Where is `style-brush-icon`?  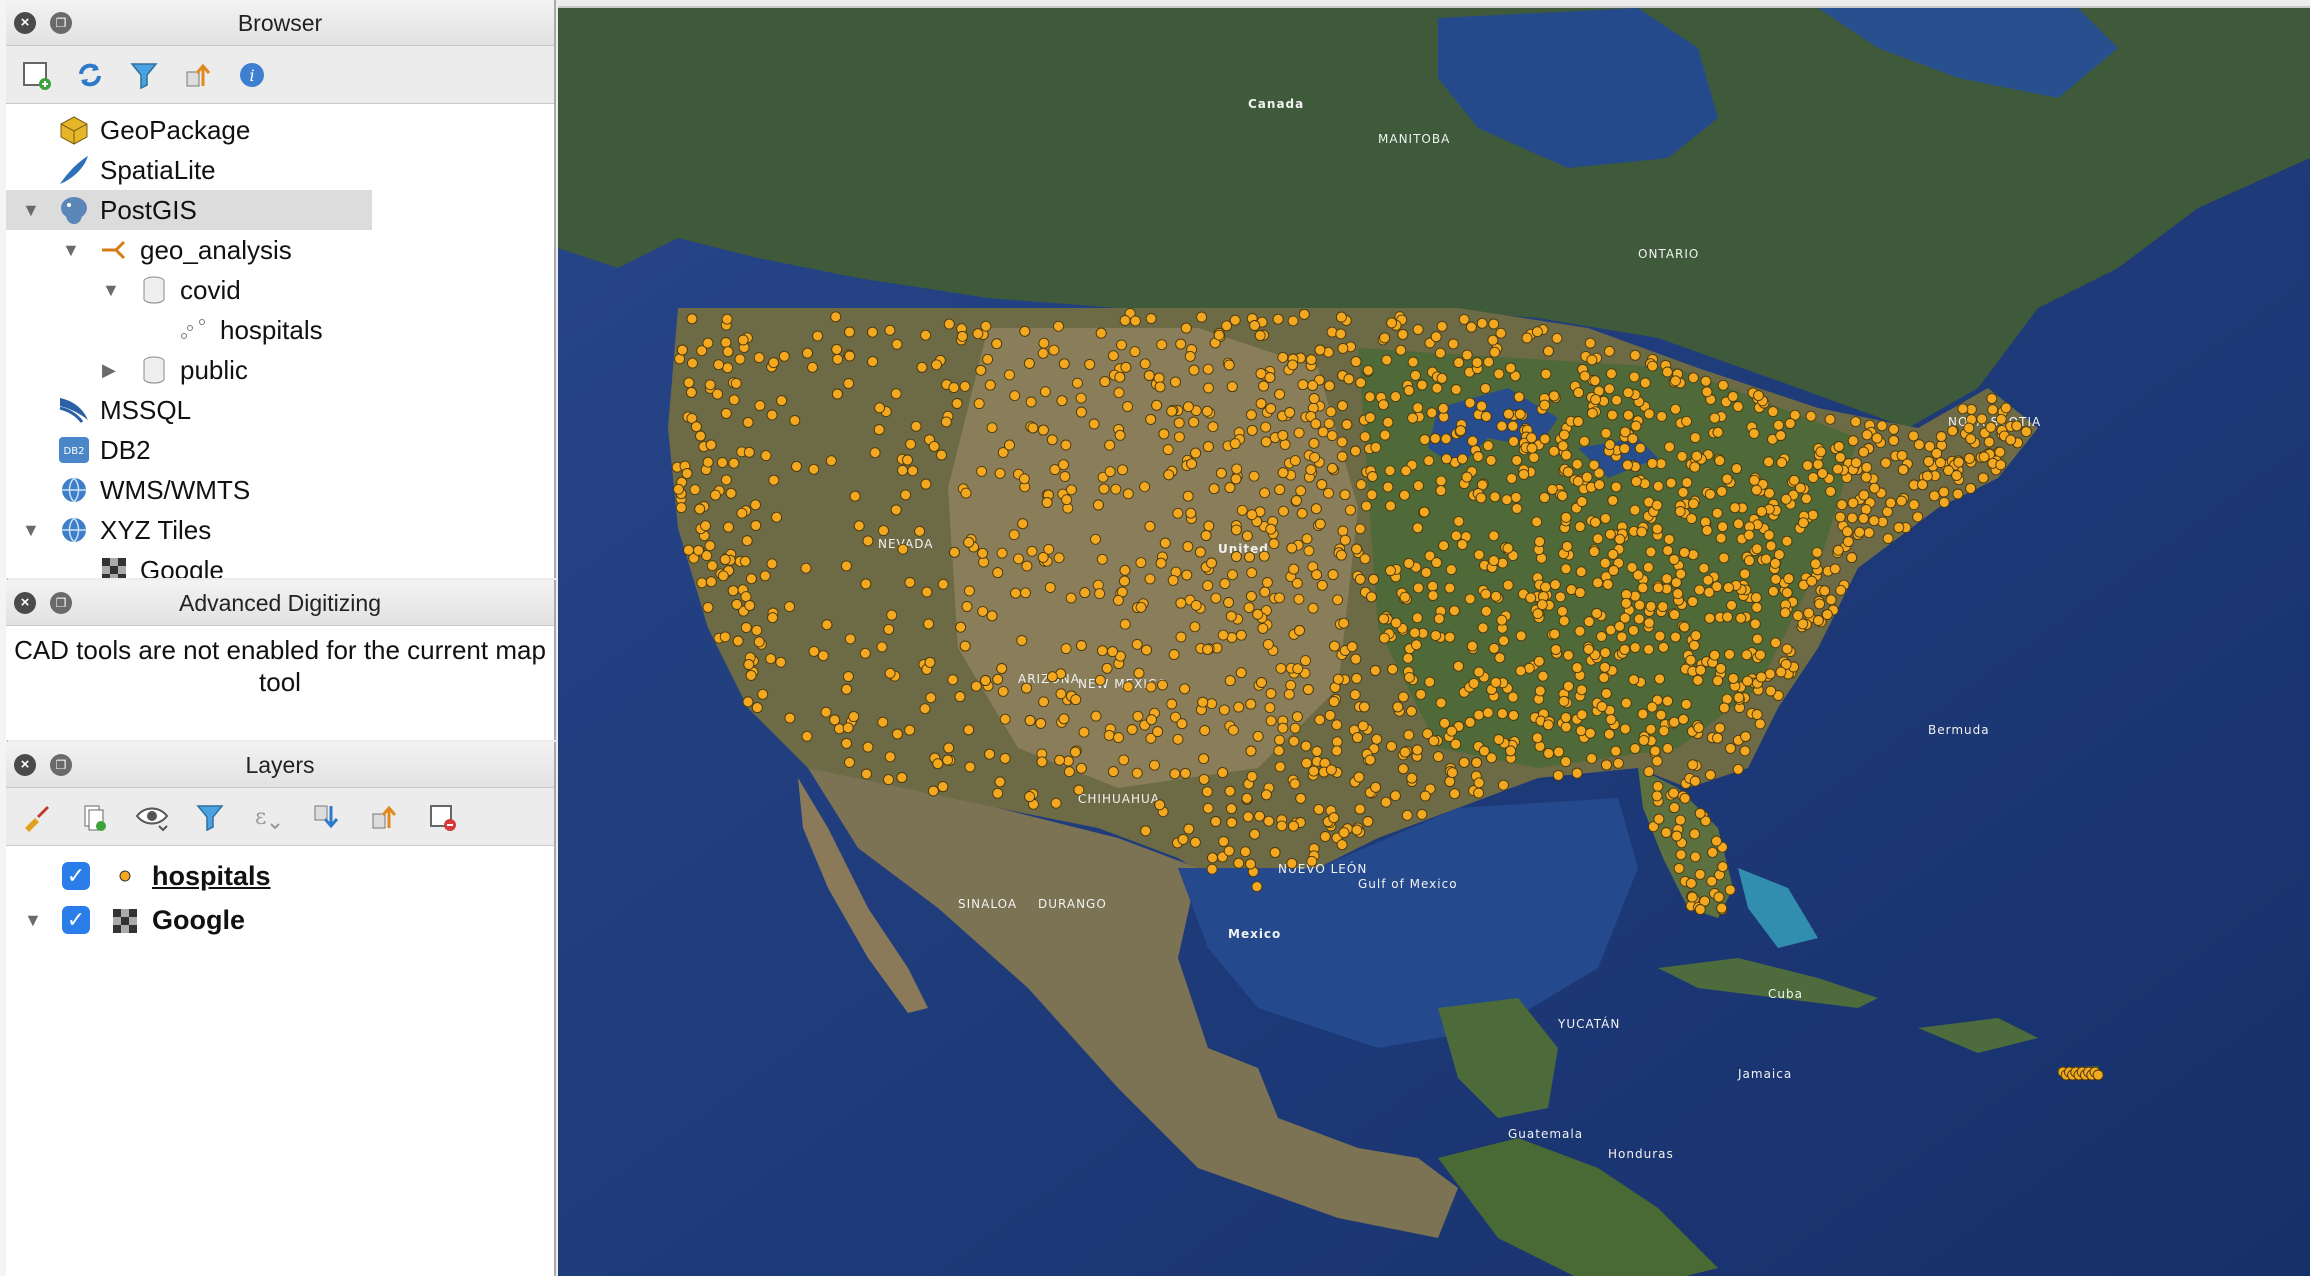 style-brush-icon is located at coordinates (36, 817).